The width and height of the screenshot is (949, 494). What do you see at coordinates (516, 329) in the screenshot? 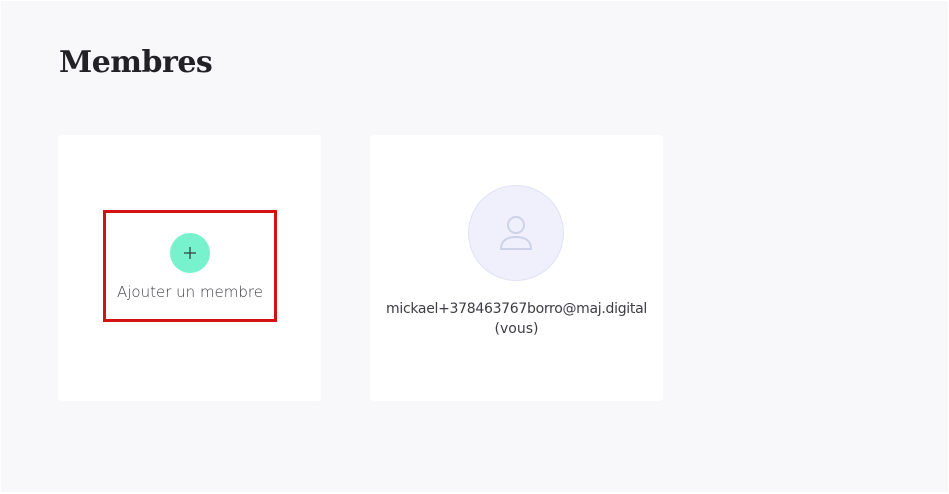
I see `member-you-label: (vous)` at bounding box center [516, 329].